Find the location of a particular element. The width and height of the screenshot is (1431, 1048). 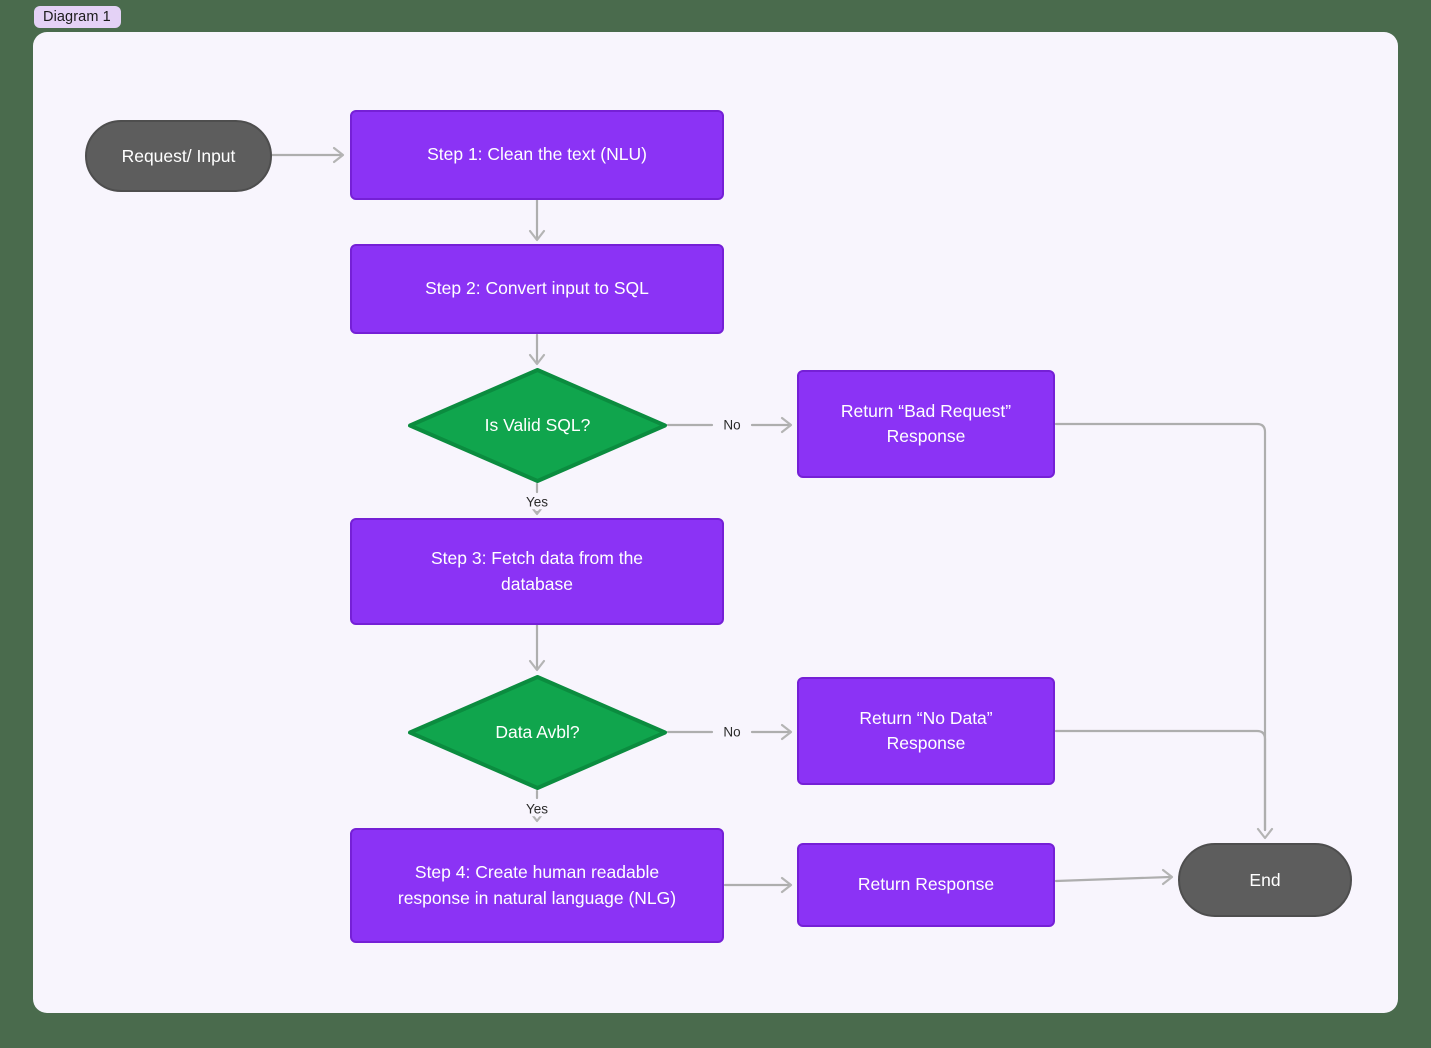

node-return-response: Return Response is located at coordinates (926, 885).